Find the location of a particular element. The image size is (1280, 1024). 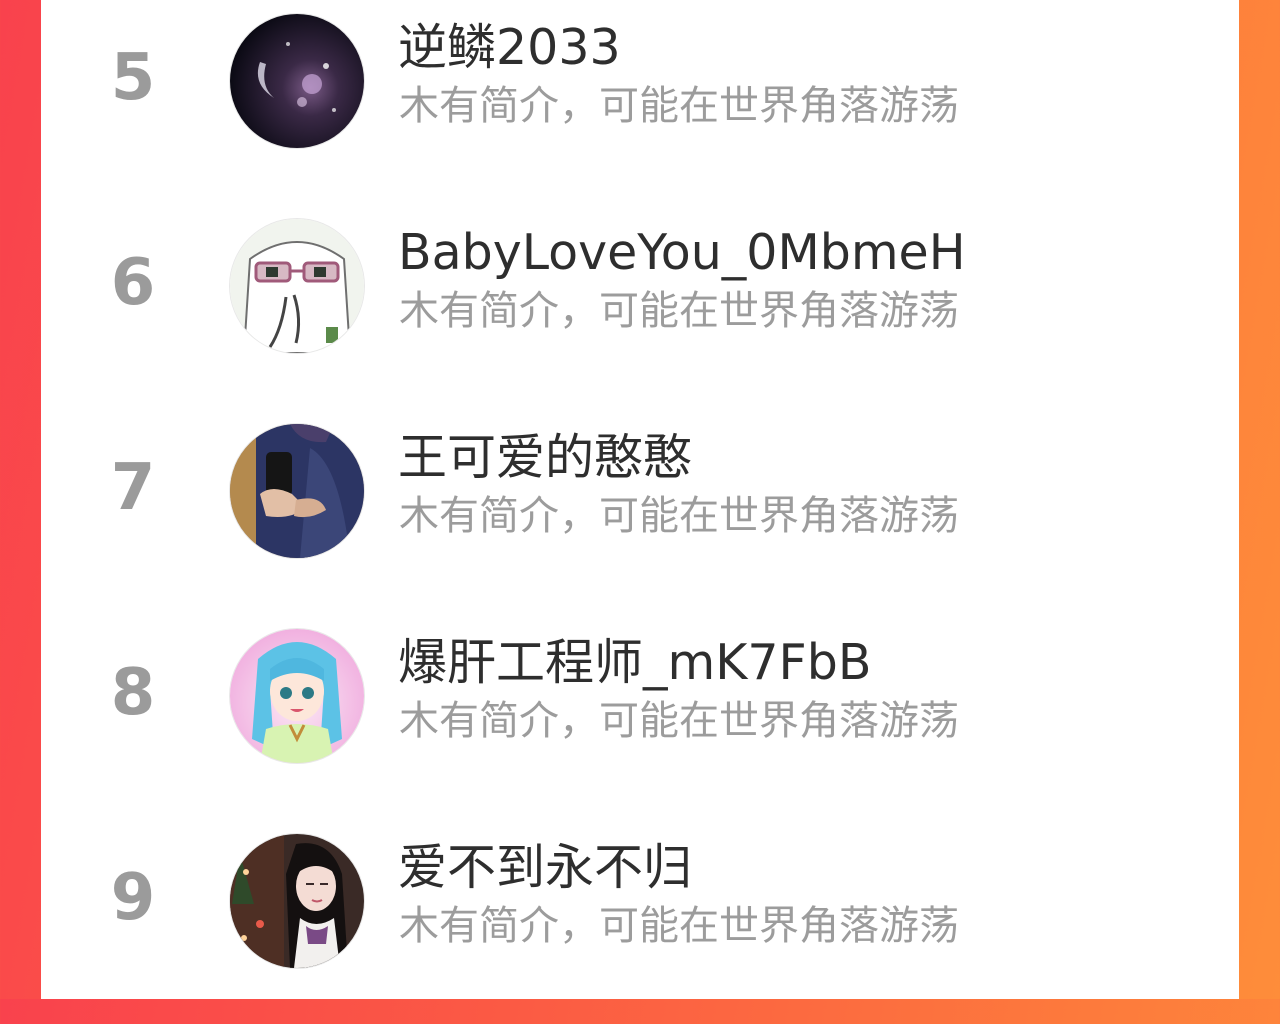

user-name: 爱不到永不归 is located at coordinates (545, 868).